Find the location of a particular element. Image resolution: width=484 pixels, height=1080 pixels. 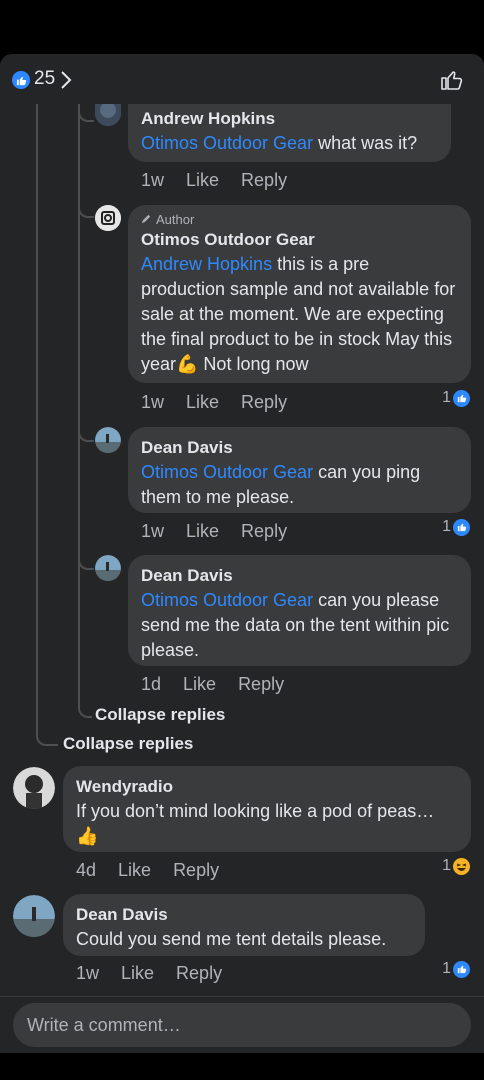

composer-divider is located at coordinates (242, 996).